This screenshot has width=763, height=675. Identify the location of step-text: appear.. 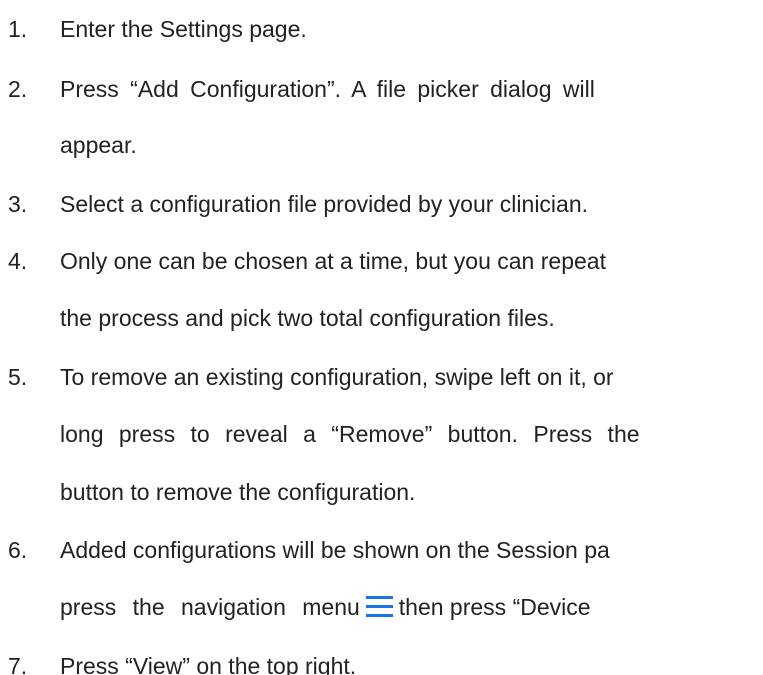
(98, 145).